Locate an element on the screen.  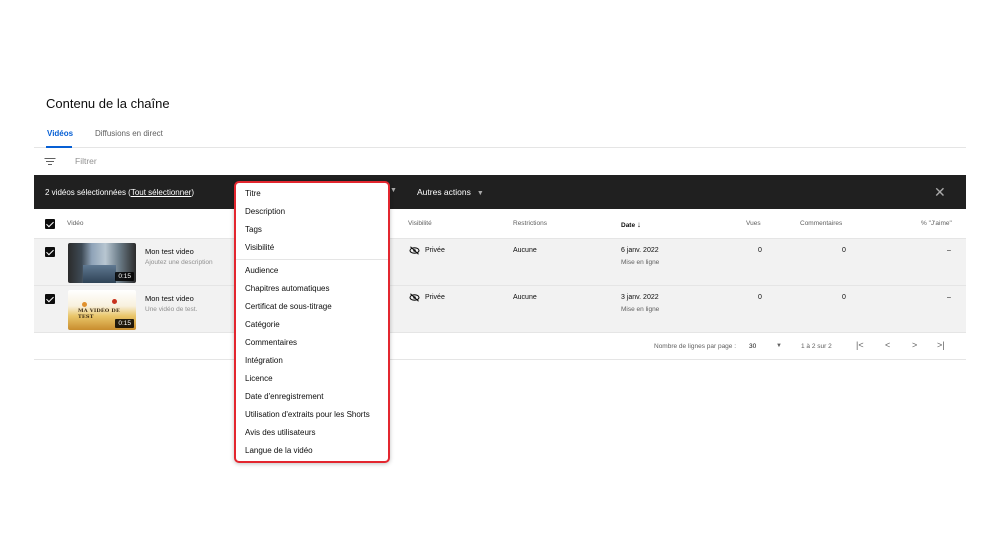
tab-active-indicator is located at coordinates (59, 147).